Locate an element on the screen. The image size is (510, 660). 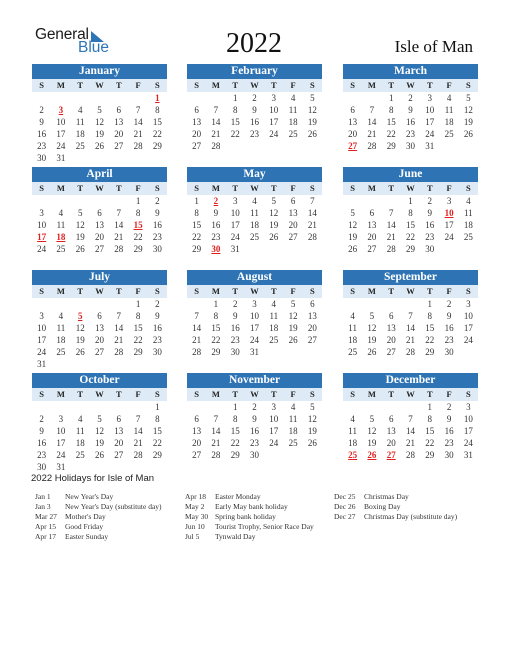
holiday-list-item: Apr 18 Easter Monday is located at coordinates (249, 497).